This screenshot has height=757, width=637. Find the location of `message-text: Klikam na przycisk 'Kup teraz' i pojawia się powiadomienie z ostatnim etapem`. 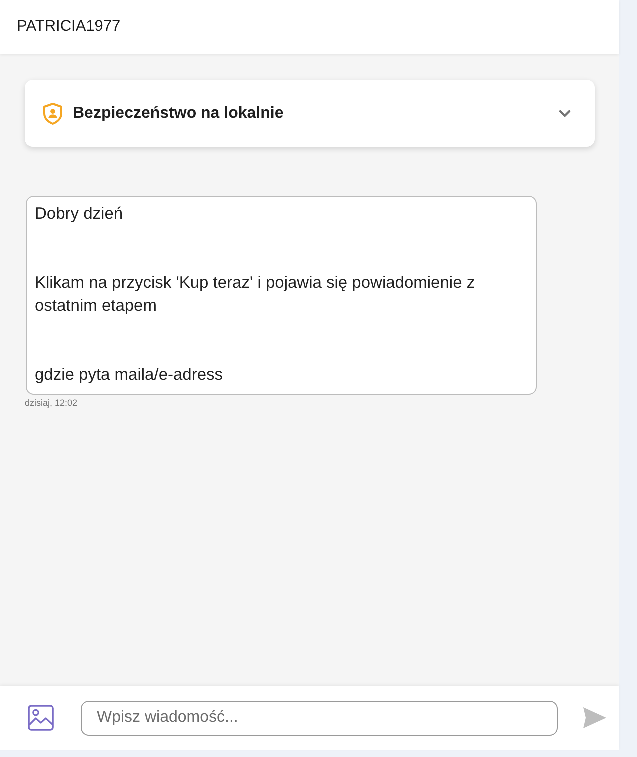

message-text: Klikam na przycisk 'Kup teraz' i pojawia się powiadomienie z ostatnim etapem is located at coordinates (255, 295).